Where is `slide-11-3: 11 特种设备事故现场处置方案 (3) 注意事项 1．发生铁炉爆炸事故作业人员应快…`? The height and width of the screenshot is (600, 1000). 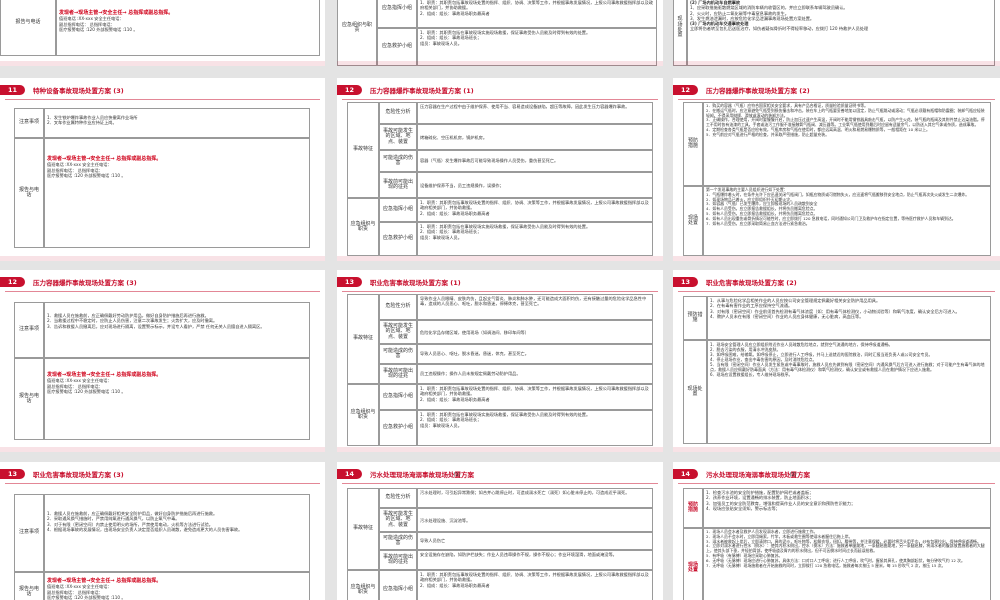
slide-11-3: 11 特种设备事故现场处置方案 (3) 注意事项 1．发生铁炉爆炸事故作业人员应快… is located at coordinates (162, 169).